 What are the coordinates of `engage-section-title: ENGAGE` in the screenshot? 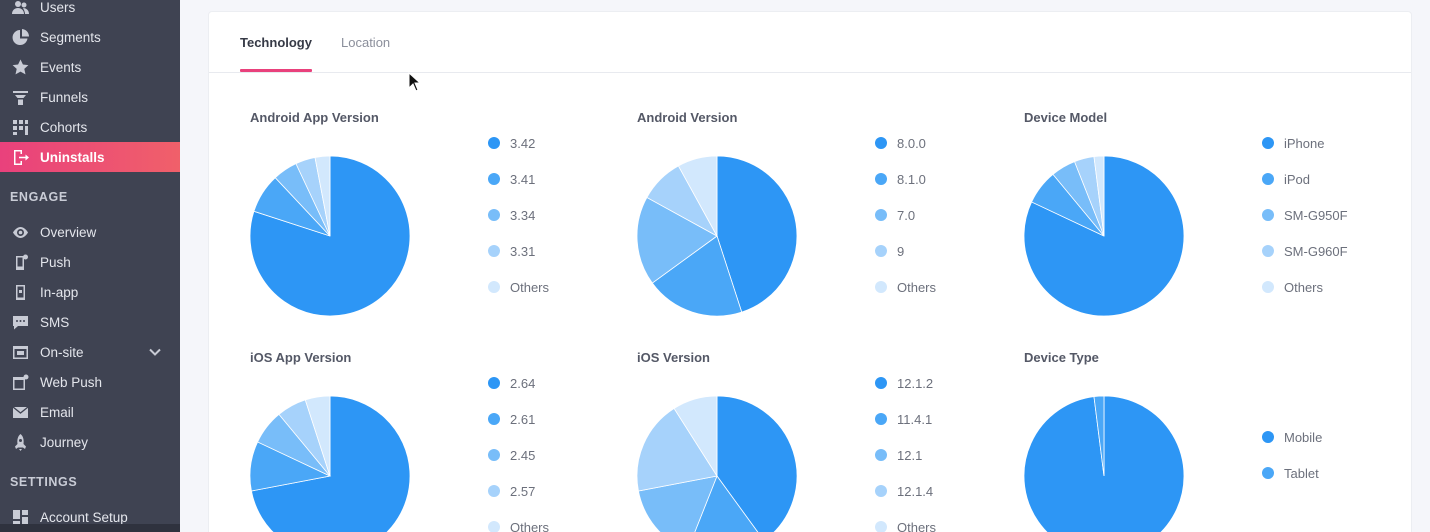 It's located at (39, 197).